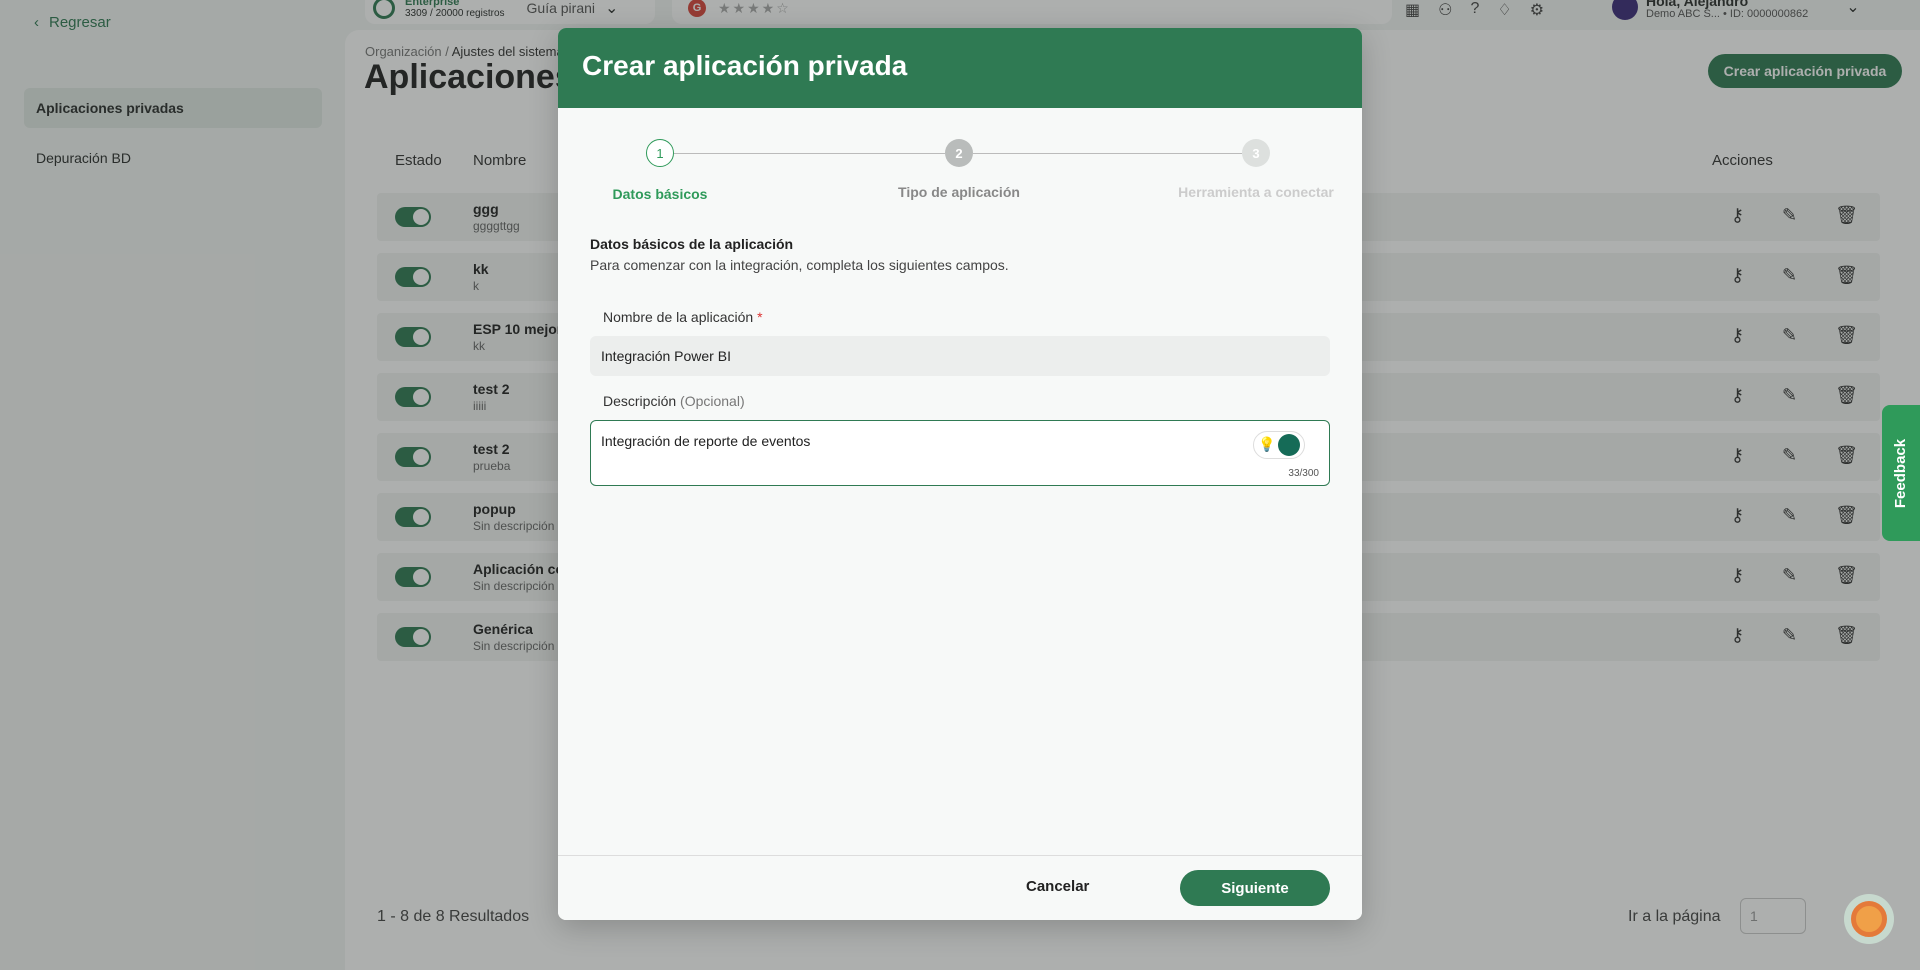  What do you see at coordinates (712, 401) in the screenshot?
I see `optional-marker: (Opcional)` at bounding box center [712, 401].